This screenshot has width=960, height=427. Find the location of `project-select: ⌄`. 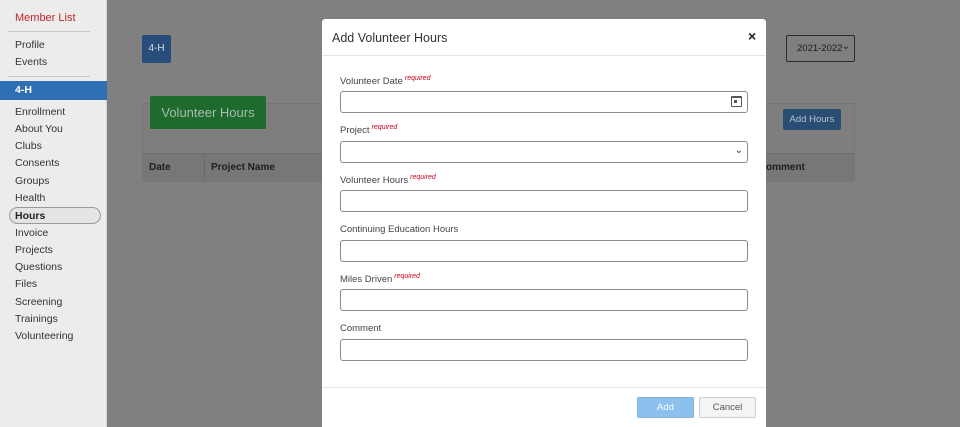

project-select: ⌄ is located at coordinates (544, 152).